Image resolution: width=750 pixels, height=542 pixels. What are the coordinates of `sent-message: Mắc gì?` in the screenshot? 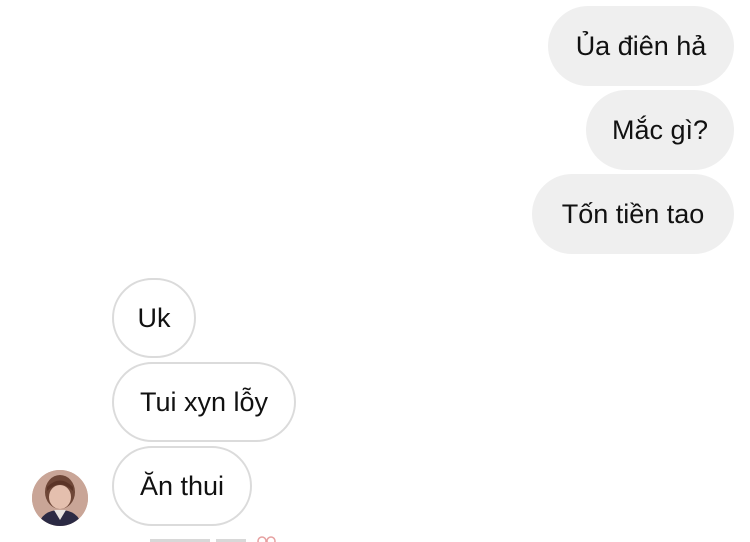 It's located at (660, 130).